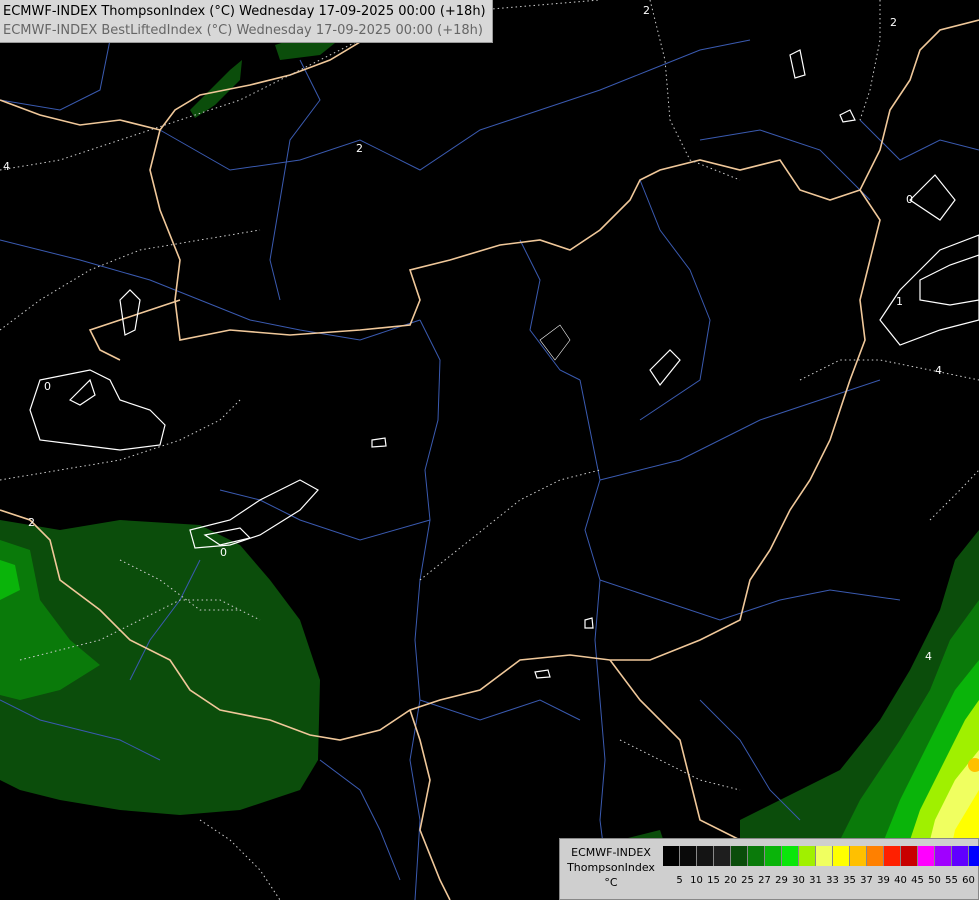  I want to click on legend-tick-label: 27, so click(764, 880).